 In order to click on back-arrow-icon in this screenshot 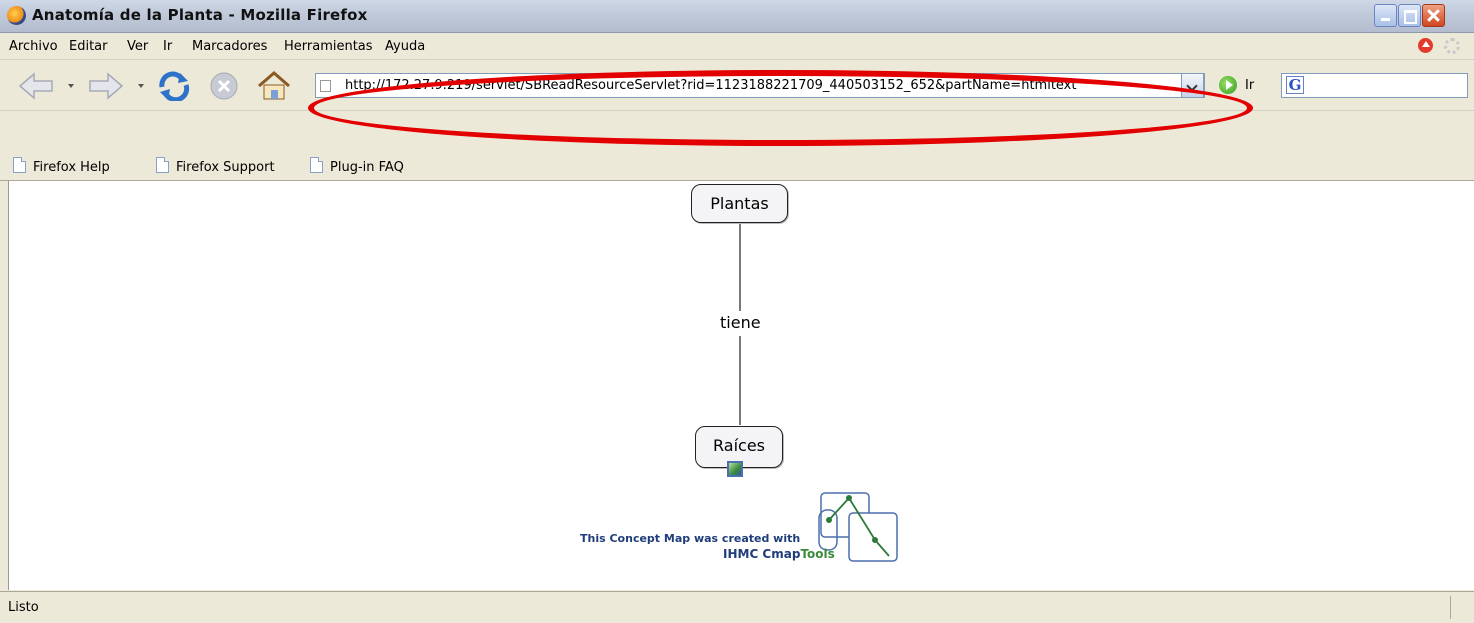, I will do `click(36, 86)`.